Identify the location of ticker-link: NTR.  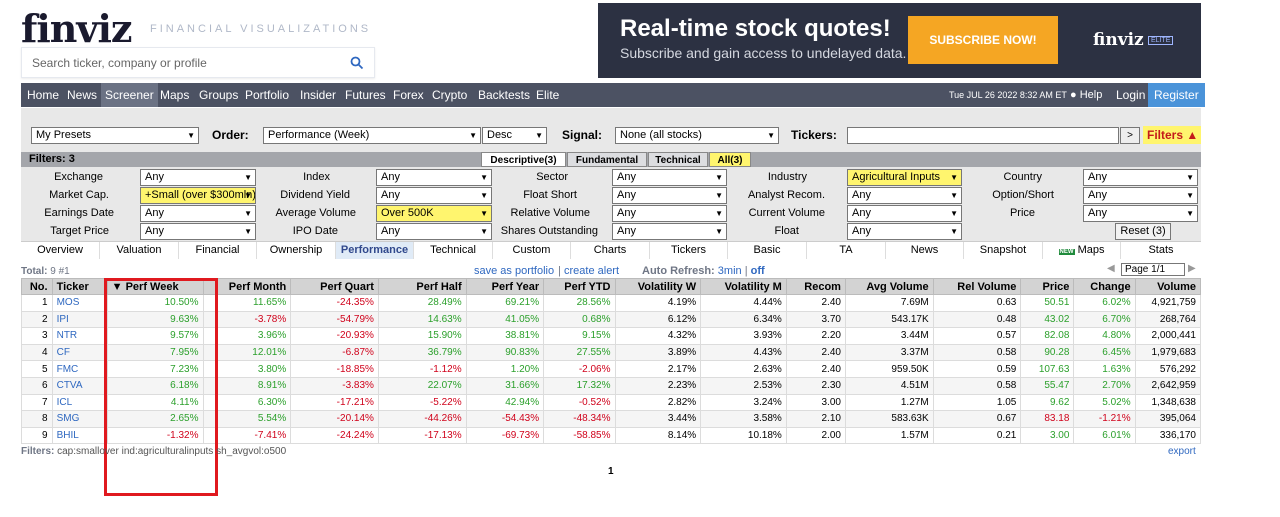
(79, 336).